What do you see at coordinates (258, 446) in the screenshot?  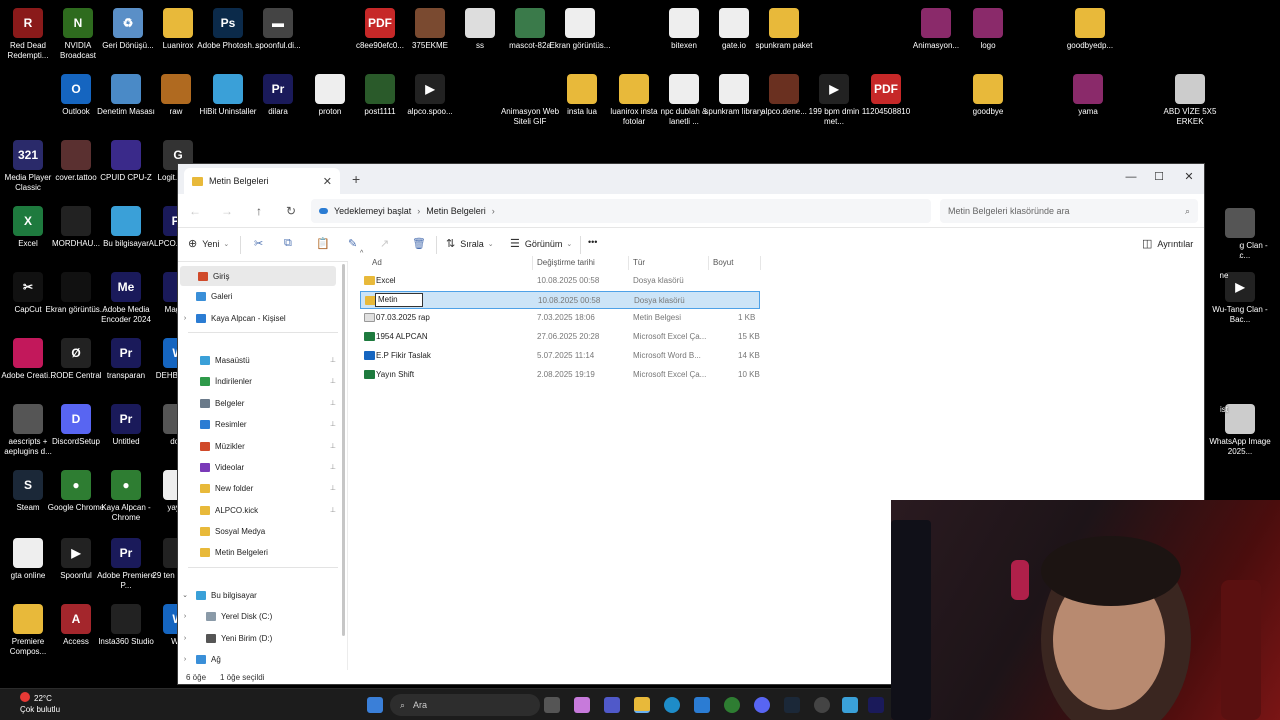 I see `sidebar-item: Müzikler ⊥` at bounding box center [258, 446].